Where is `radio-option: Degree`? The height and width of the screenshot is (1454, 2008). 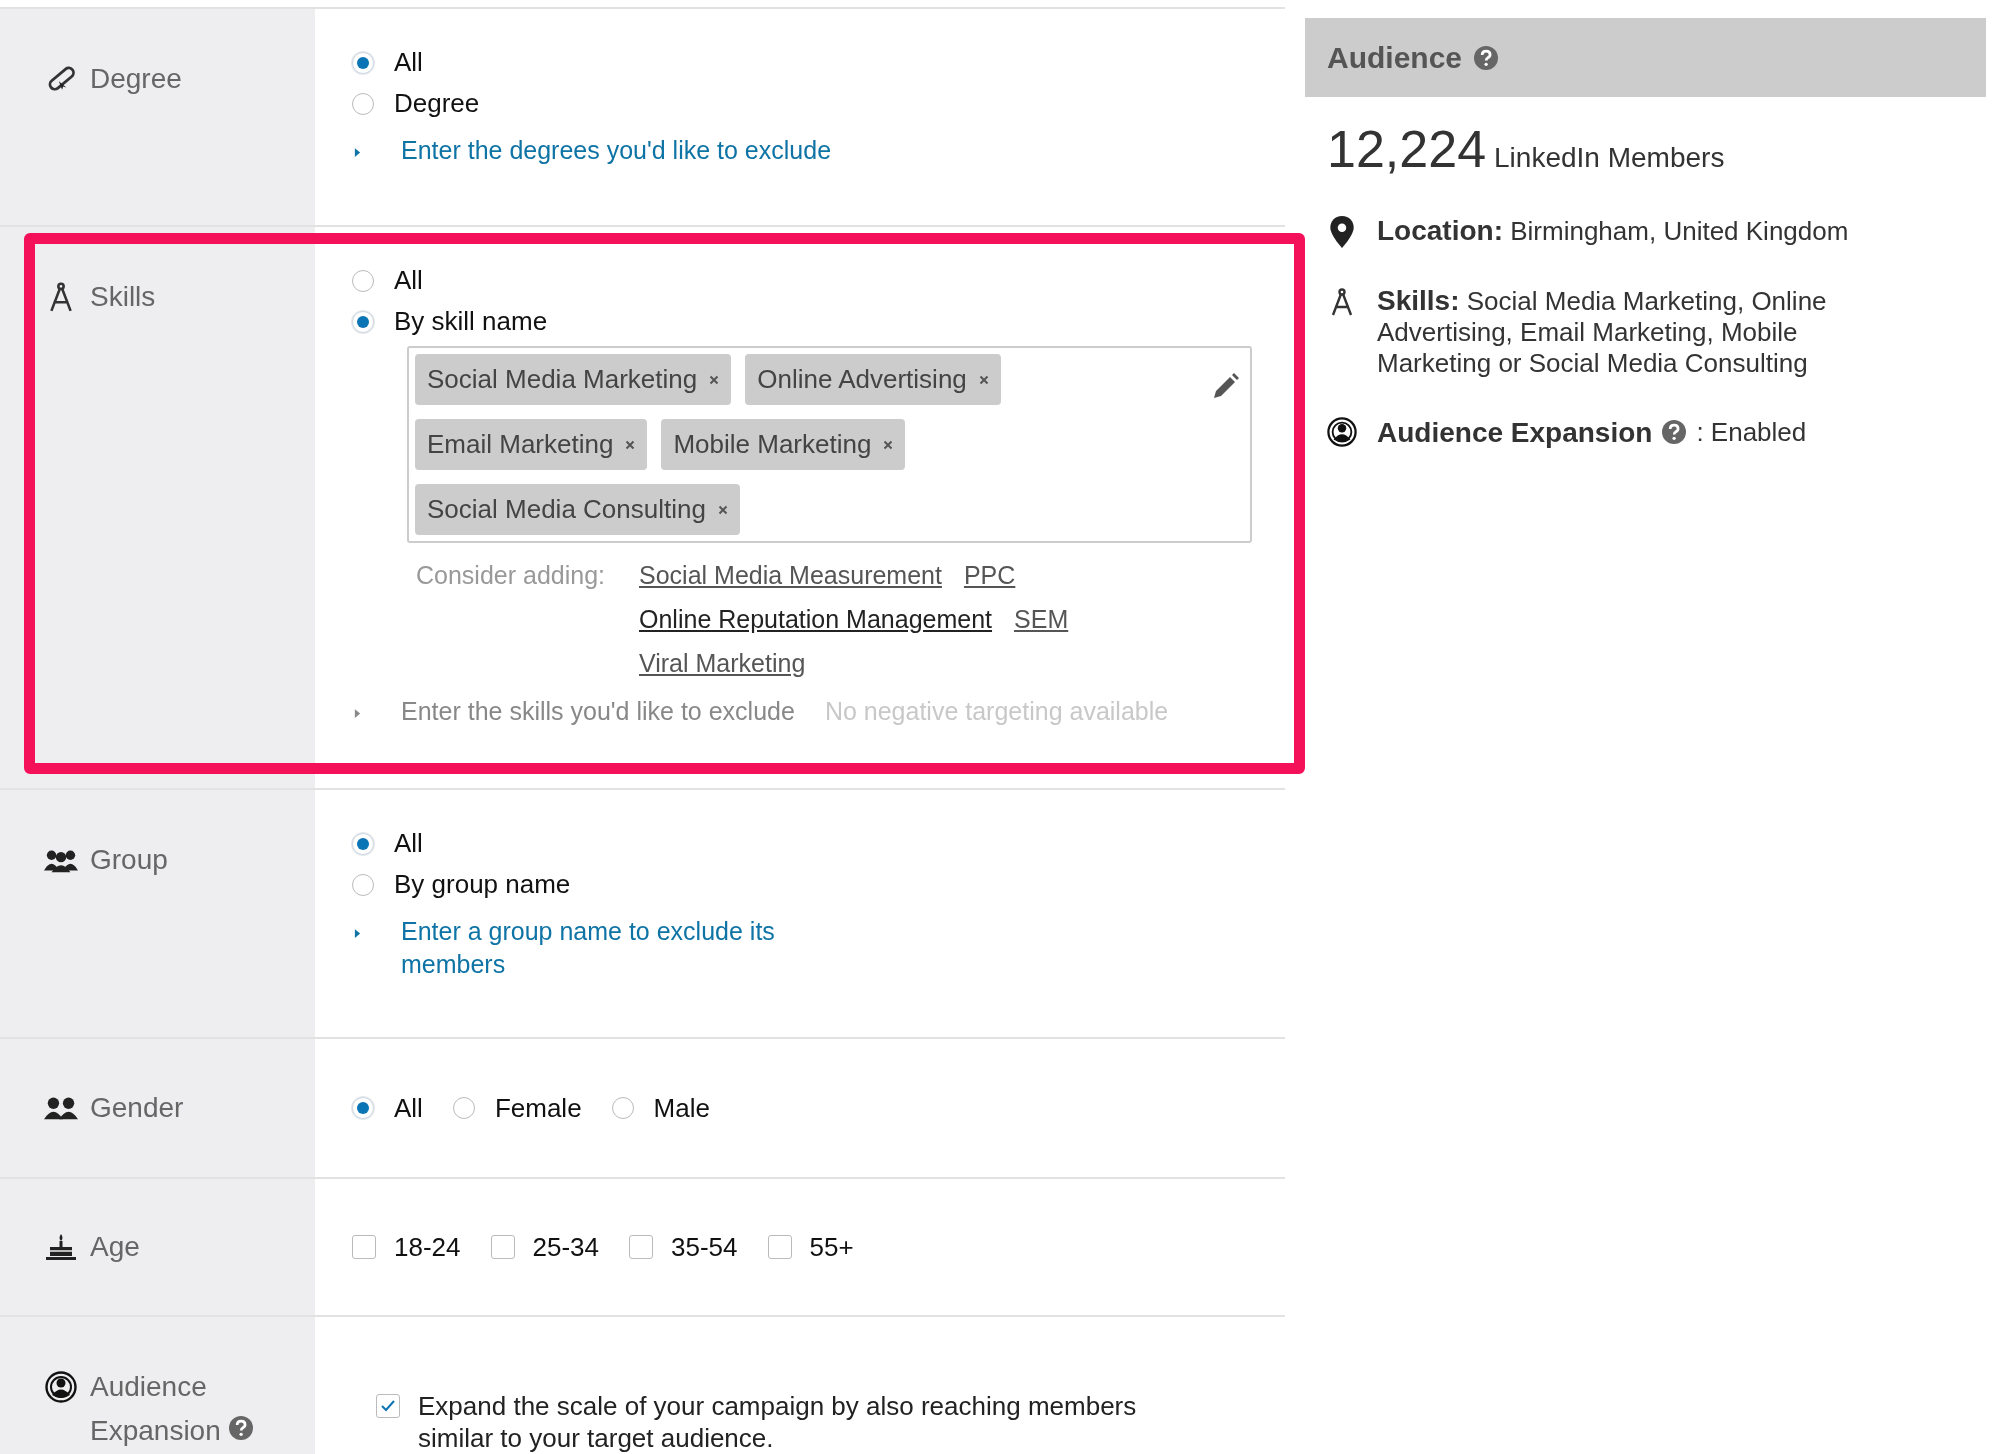 radio-option: Degree is located at coordinates (818, 103).